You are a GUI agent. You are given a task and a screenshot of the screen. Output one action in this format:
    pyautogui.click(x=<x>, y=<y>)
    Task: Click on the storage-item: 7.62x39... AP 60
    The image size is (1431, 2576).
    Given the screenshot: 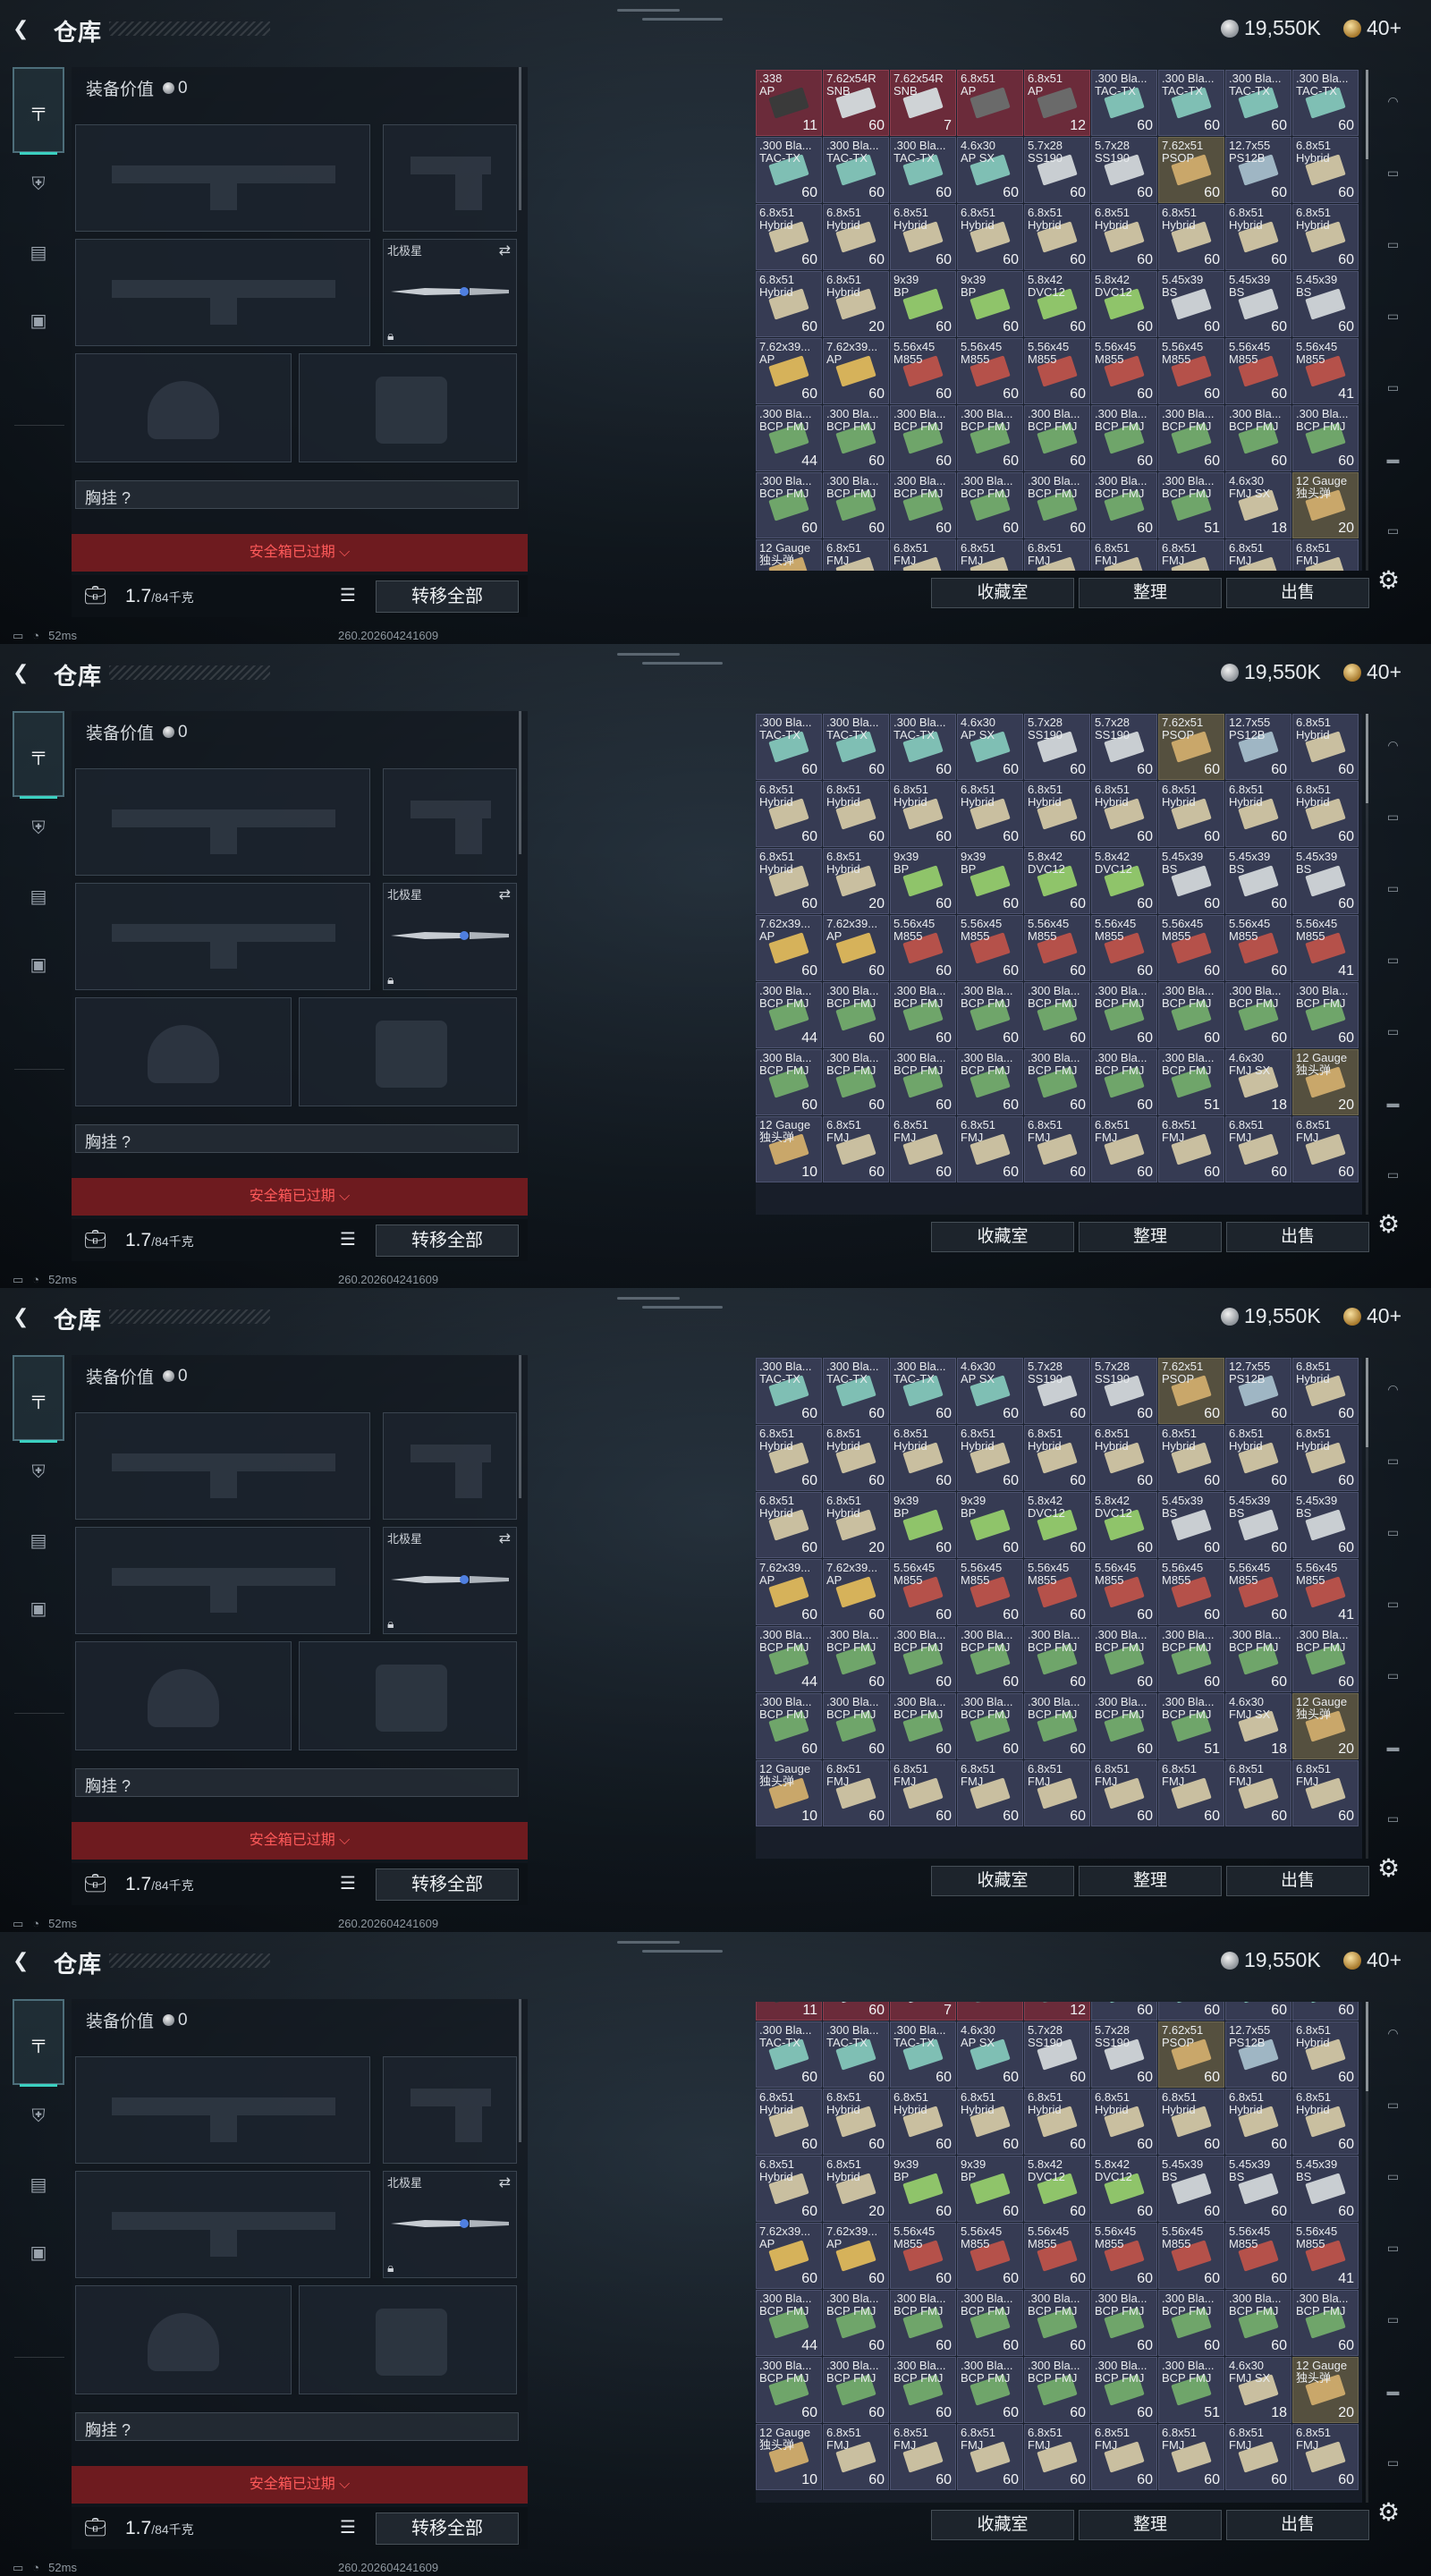 What is the action you would take?
    pyautogui.click(x=856, y=1592)
    